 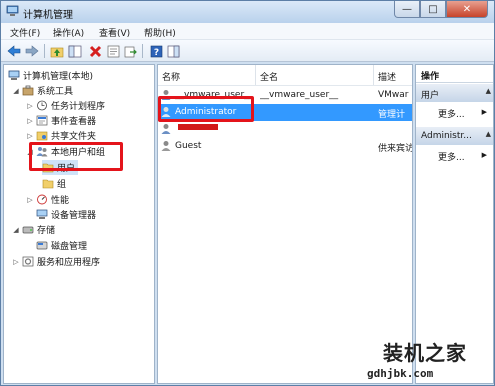 I want to click on menu-file: 文件(F), so click(x=25, y=32).